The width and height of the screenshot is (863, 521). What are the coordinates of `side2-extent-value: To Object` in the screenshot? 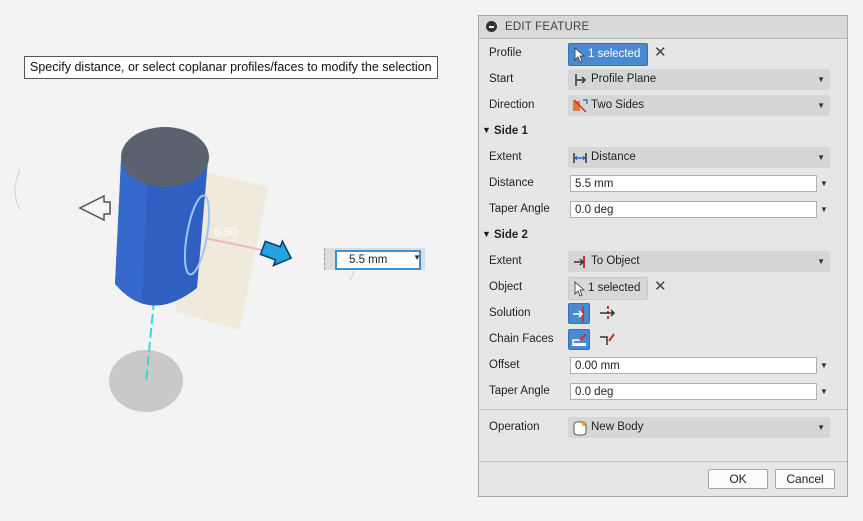 It's located at (615, 261).